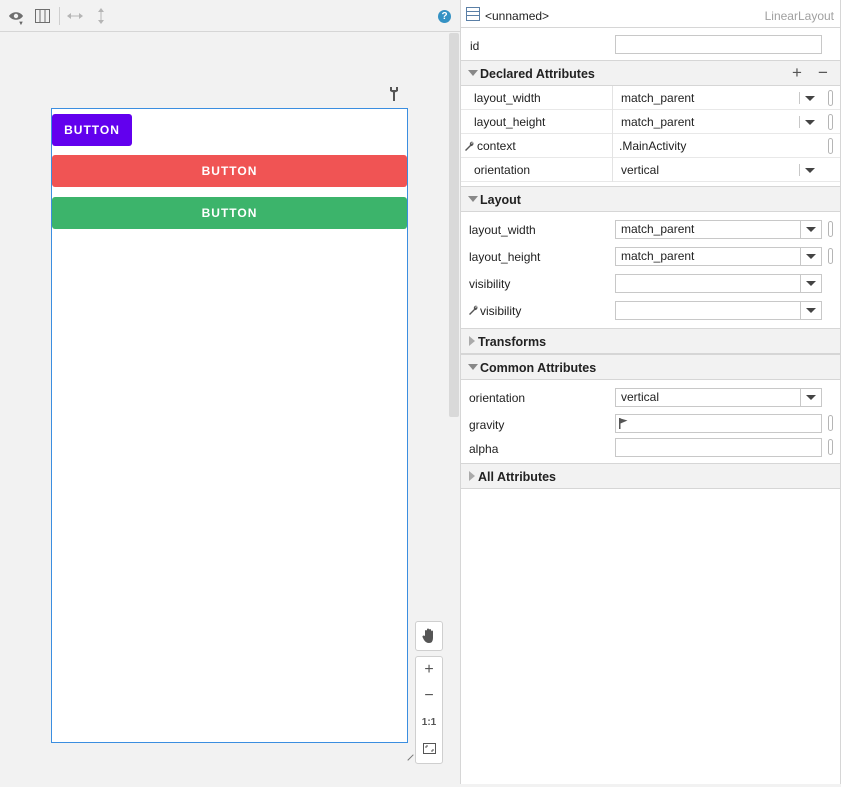 The width and height of the screenshot is (841, 787). What do you see at coordinates (650, 476) in the screenshot?
I see `all-attributes-header: All Attributes` at bounding box center [650, 476].